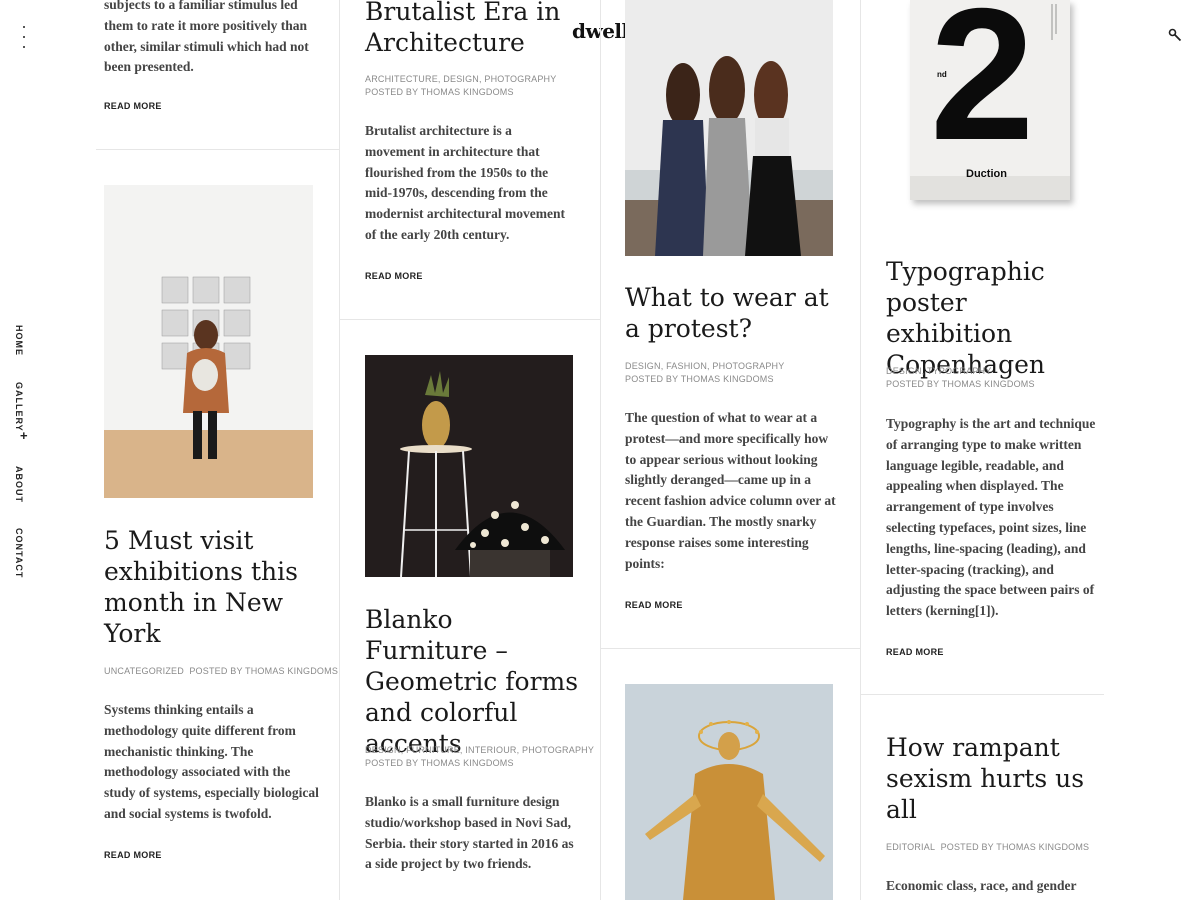 The width and height of the screenshot is (1200, 900). What do you see at coordinates (144, 671) in the screenshot?
I see `post-category-link: UNCATEGORIZED` at bounding box center [144, 671].